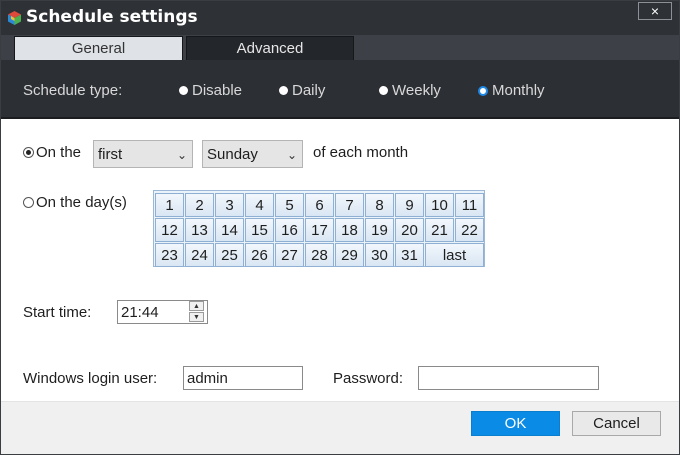  I want to click on day-cell-11: 11, so click(469, 205).